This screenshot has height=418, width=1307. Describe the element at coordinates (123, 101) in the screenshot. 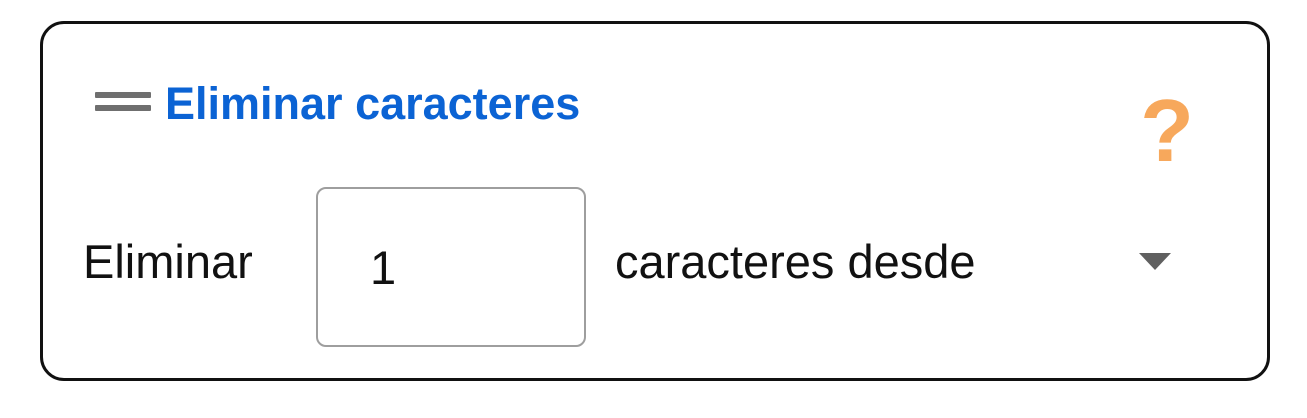

I see `drag-handle-icon` at that location.